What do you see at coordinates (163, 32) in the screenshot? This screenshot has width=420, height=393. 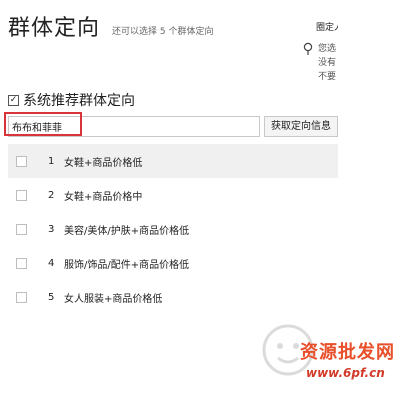 I see `page-subtitle: 还可以选择 5 个群体定向` at bounding box center [163, 32].